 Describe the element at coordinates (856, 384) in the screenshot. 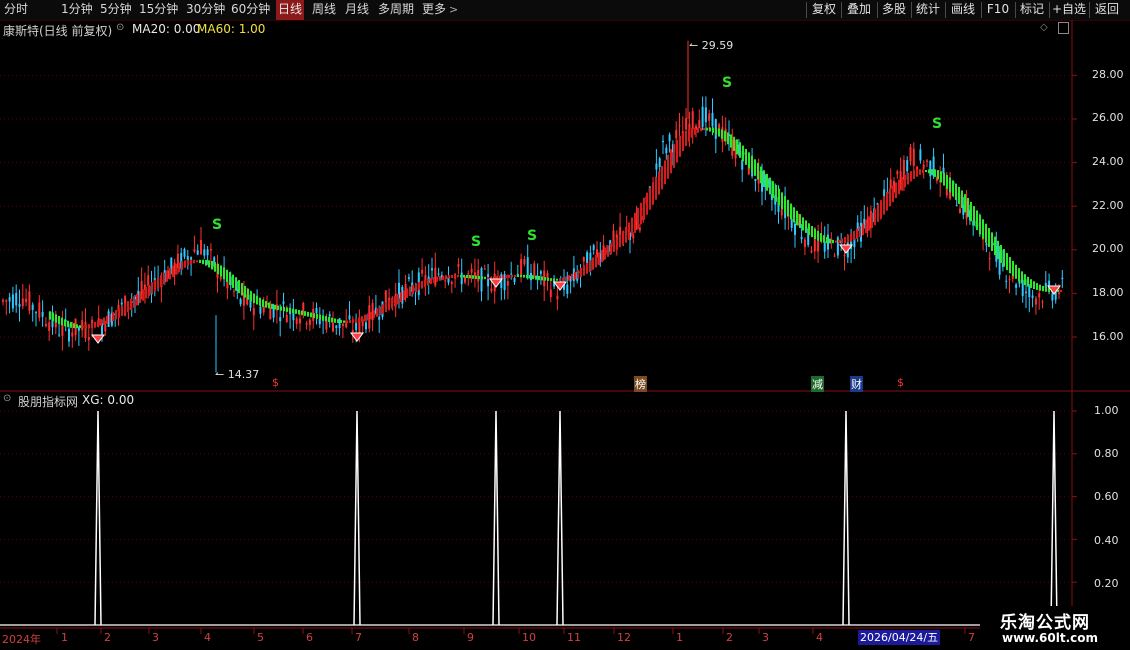

I see `event-marker-finance: 财` at that location.